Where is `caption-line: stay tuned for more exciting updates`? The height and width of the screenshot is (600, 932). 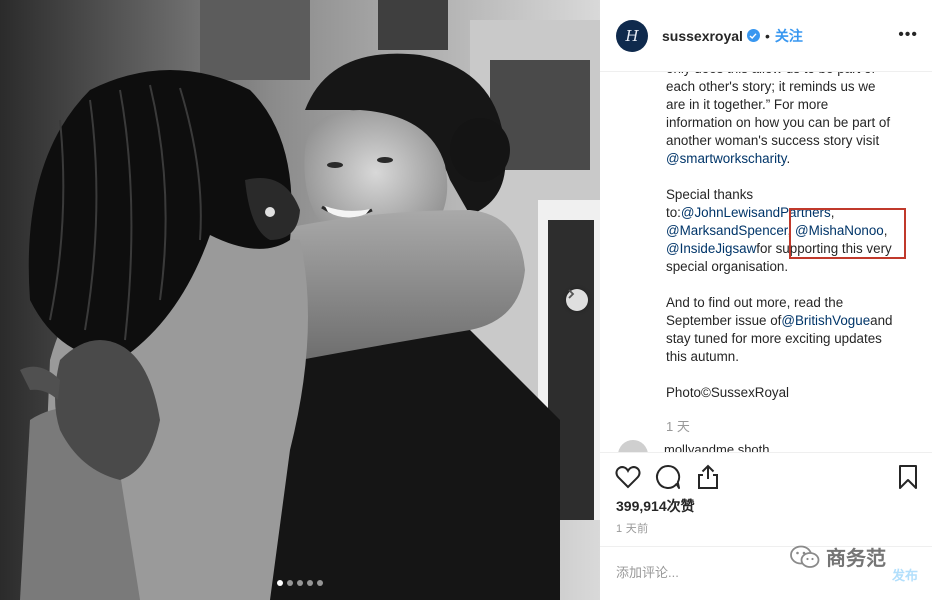 caption-line: stay tuned for more exciting updates is located at coordinates (774, 338).